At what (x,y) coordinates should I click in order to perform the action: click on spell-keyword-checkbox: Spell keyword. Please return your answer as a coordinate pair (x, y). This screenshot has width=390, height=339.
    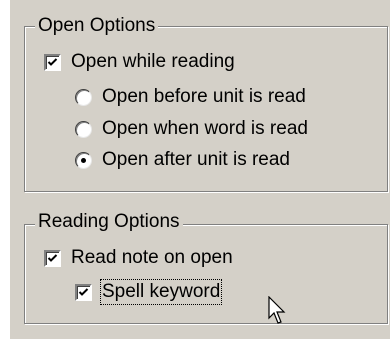
    Looking at the image, I should click on (149, 292).